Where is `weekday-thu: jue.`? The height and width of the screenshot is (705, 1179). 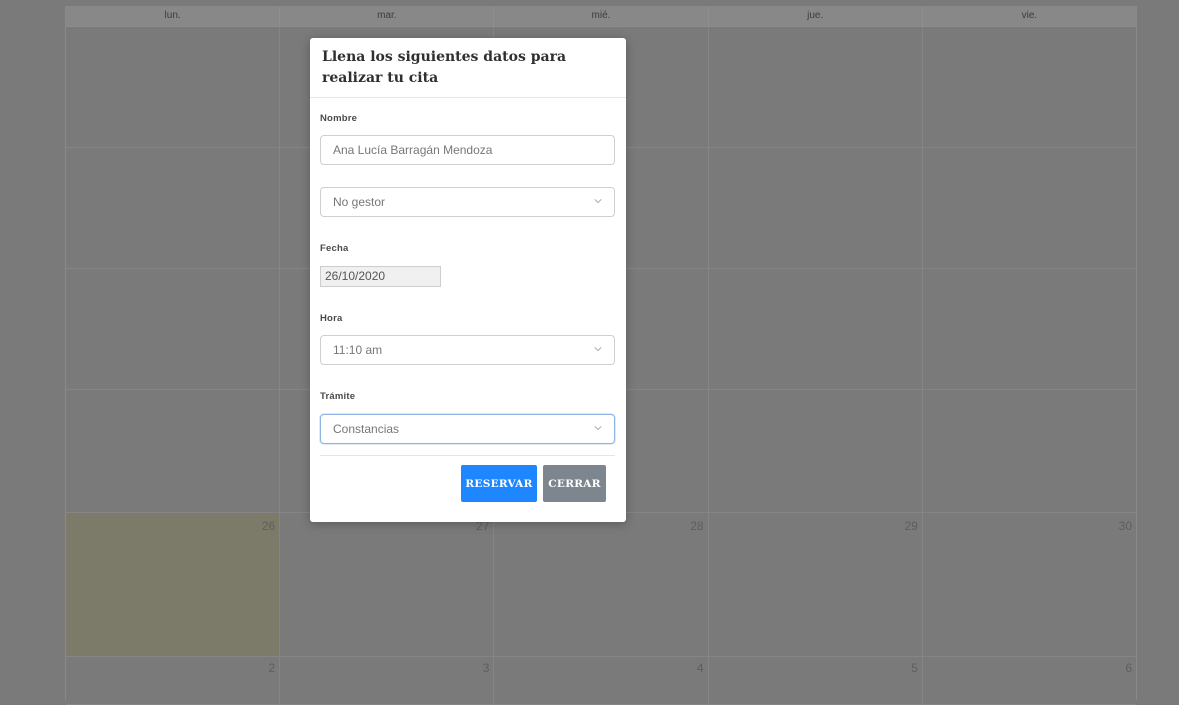 weekday-thu: jue. is located at coordinates (816, 16).